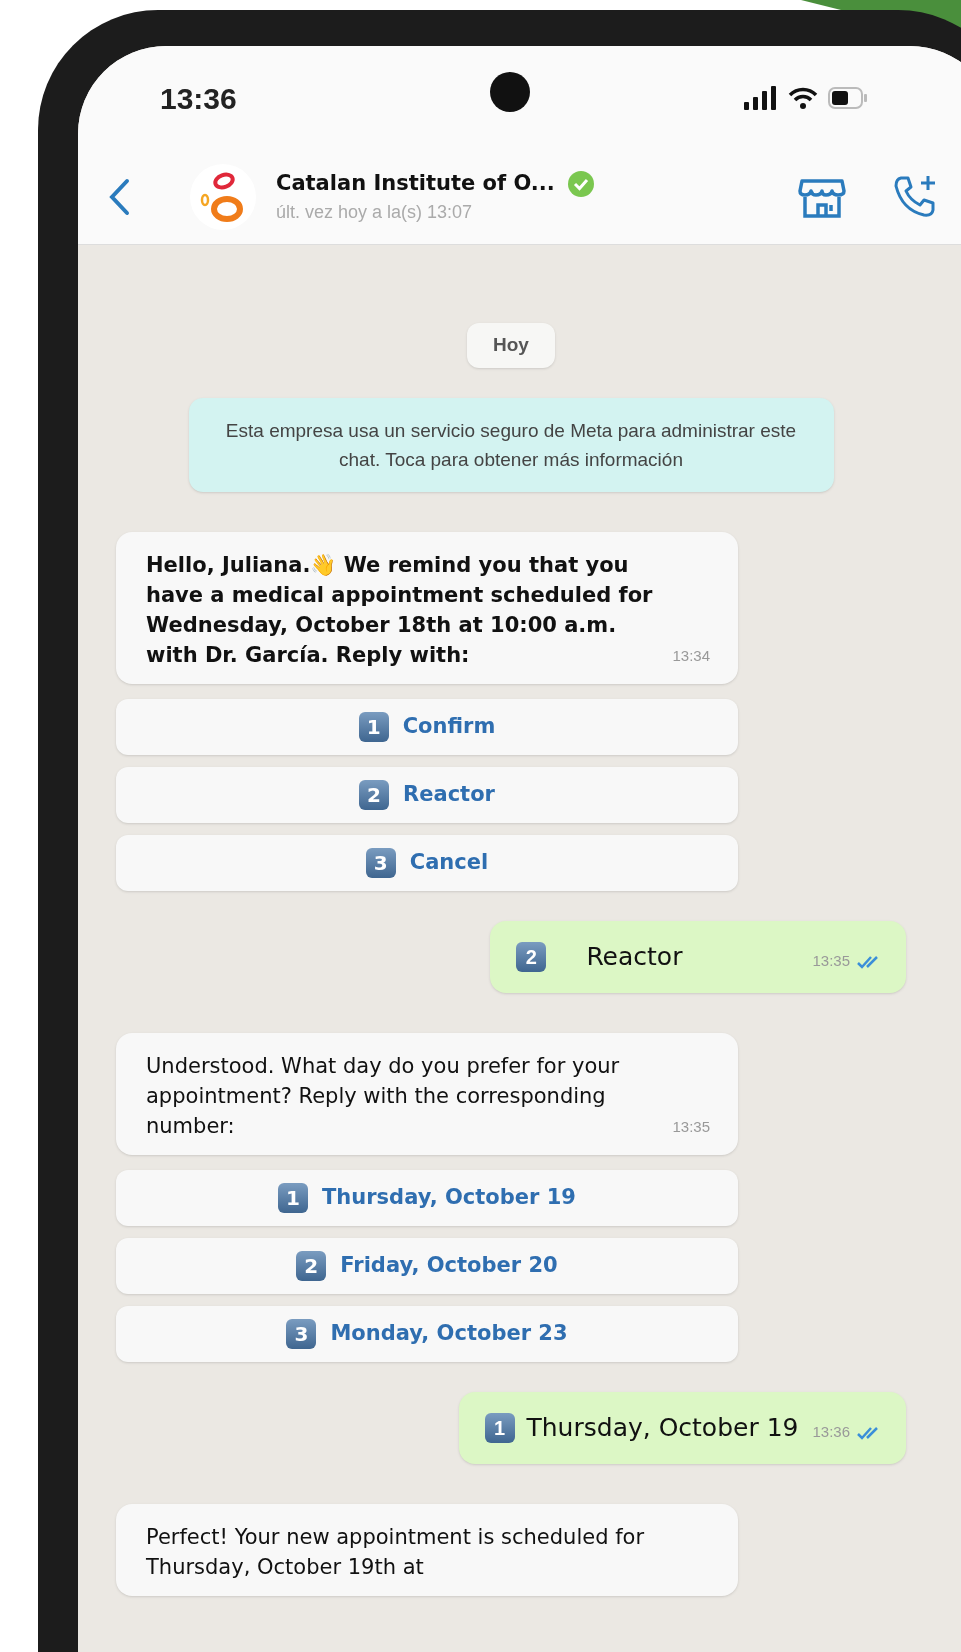 This screenshot has width=961, height=1652. Describe the element at coordinates (427, 726) in the screenshot. I see `reply-option: 1 Confirm` at that location.